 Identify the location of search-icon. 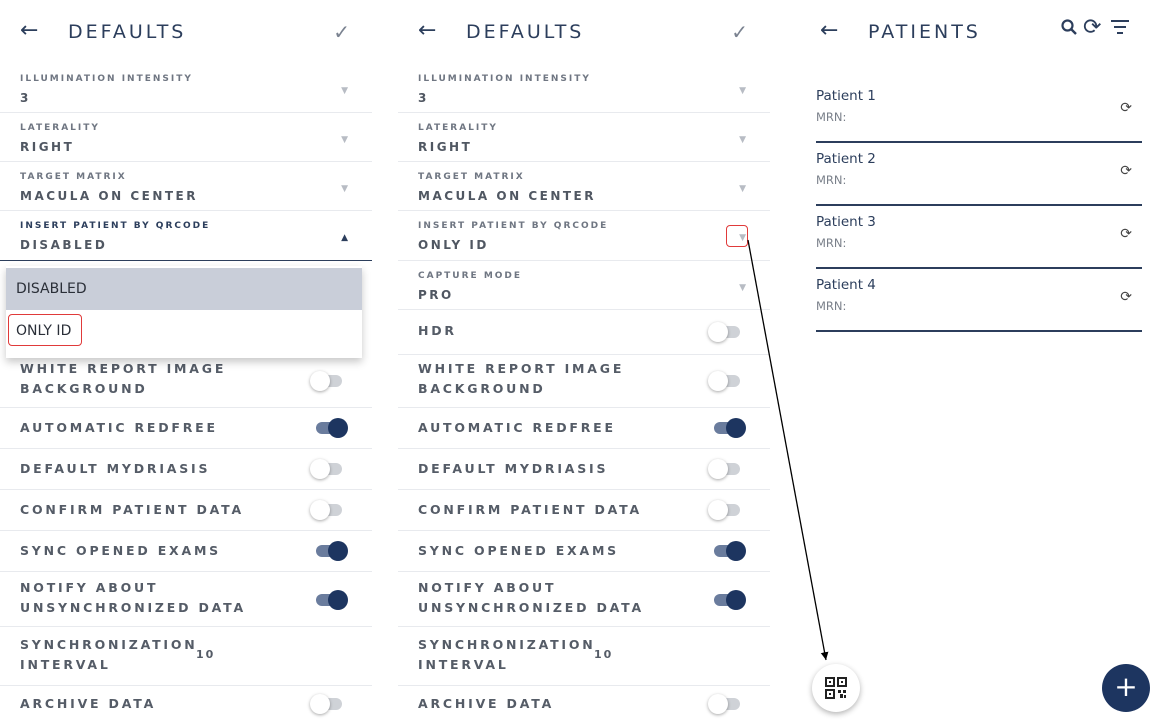
(1069, 29).